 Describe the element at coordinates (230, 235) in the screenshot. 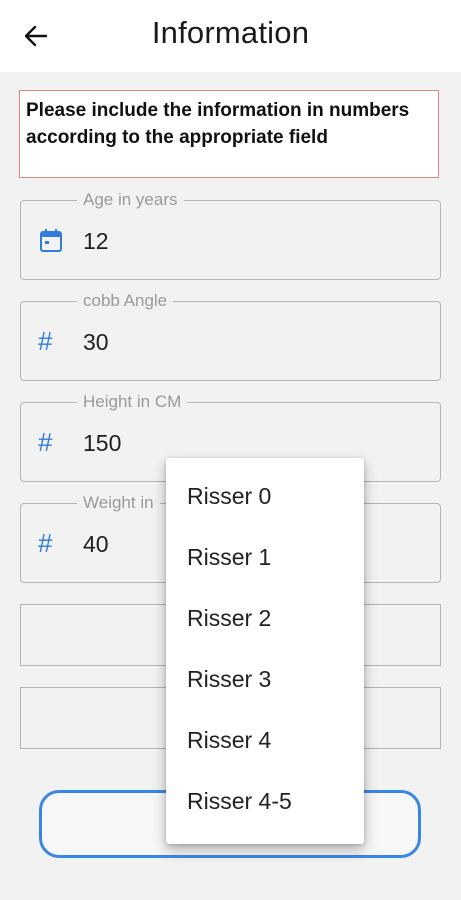

I see `age-field: Age in years 12` at that location.